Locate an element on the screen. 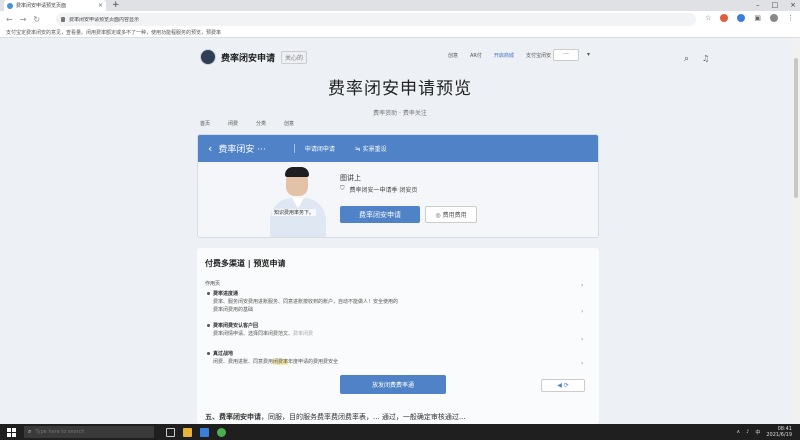 The width and height of the screenshot is (800, 440). tray-overflow-icon: ∧ is located at coordinates (738, 432).